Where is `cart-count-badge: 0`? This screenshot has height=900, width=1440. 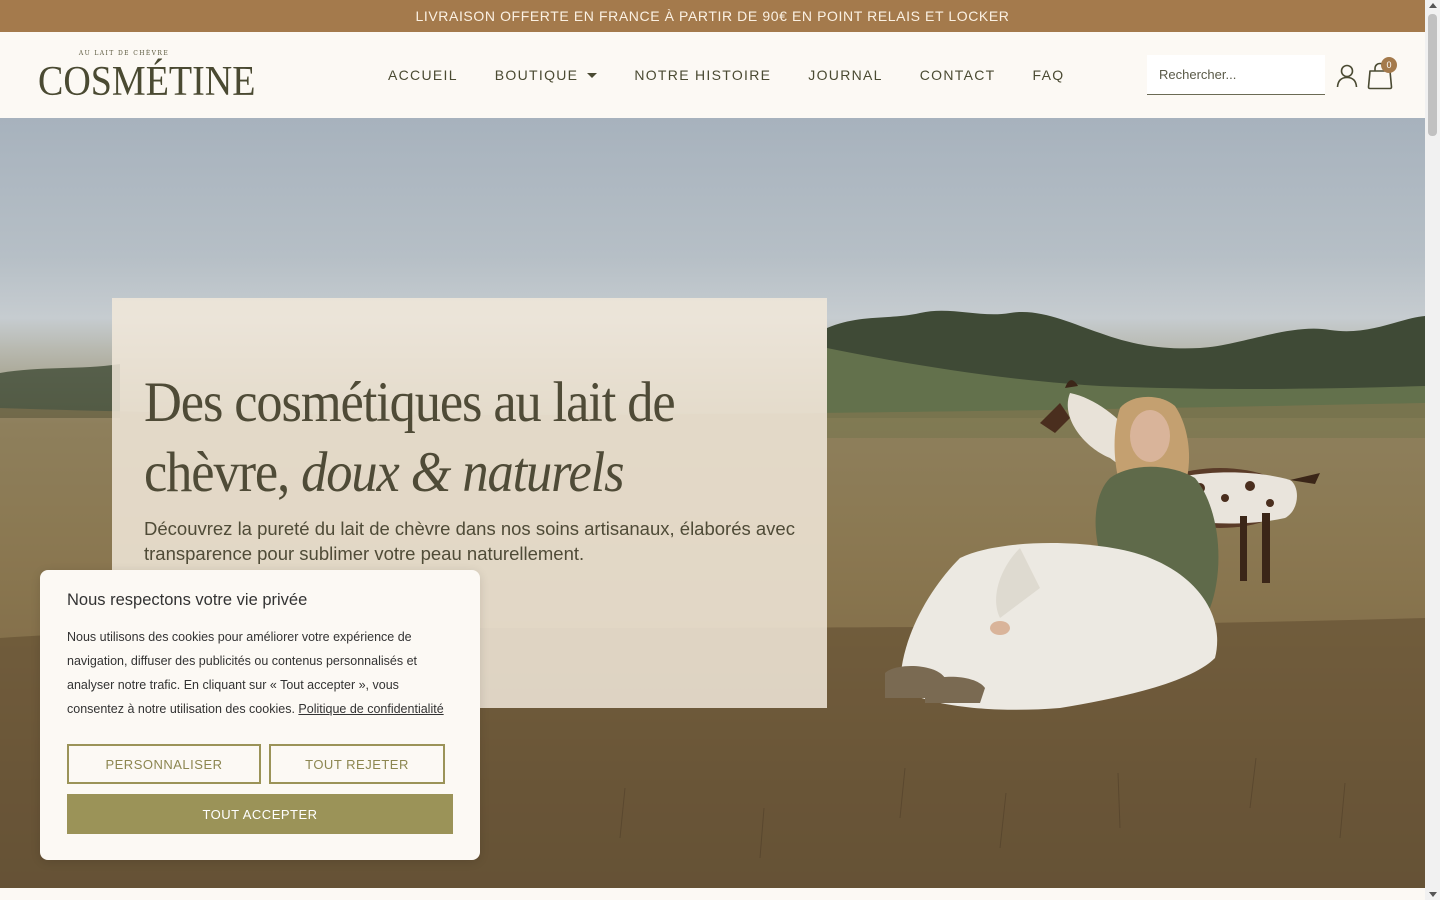 cart-count-badge: 0 is located at coordinates (1389, 65).